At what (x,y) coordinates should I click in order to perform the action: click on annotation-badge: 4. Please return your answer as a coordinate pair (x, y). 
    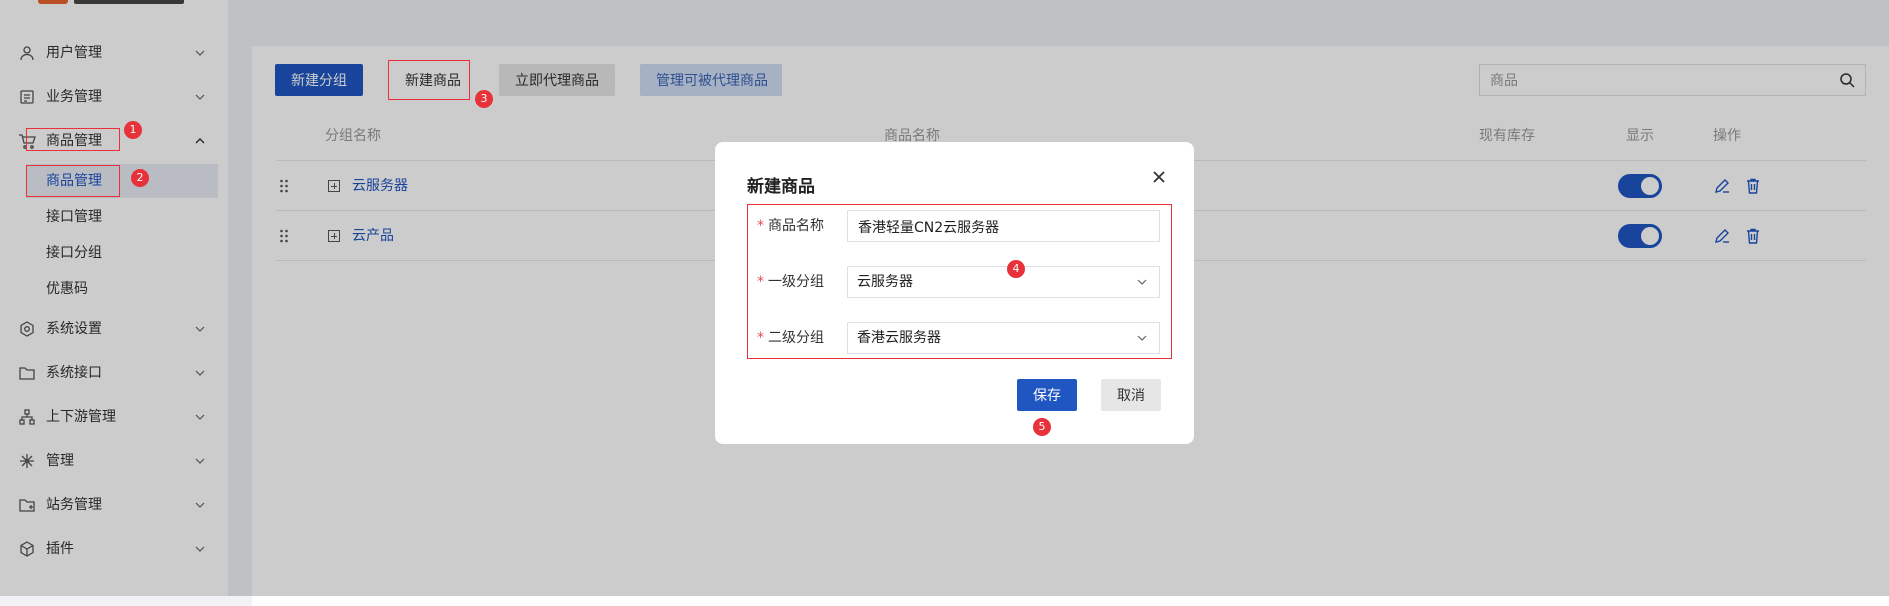
    Looking at the image, I should click on (1016, 269).